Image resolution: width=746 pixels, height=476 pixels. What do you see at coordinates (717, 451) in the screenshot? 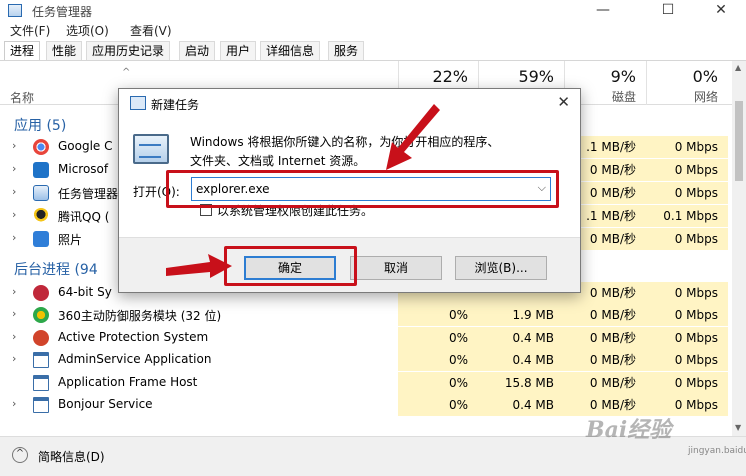
I see `watermark-url: jingyan.baidu.com` at bounding box center [717, 451].